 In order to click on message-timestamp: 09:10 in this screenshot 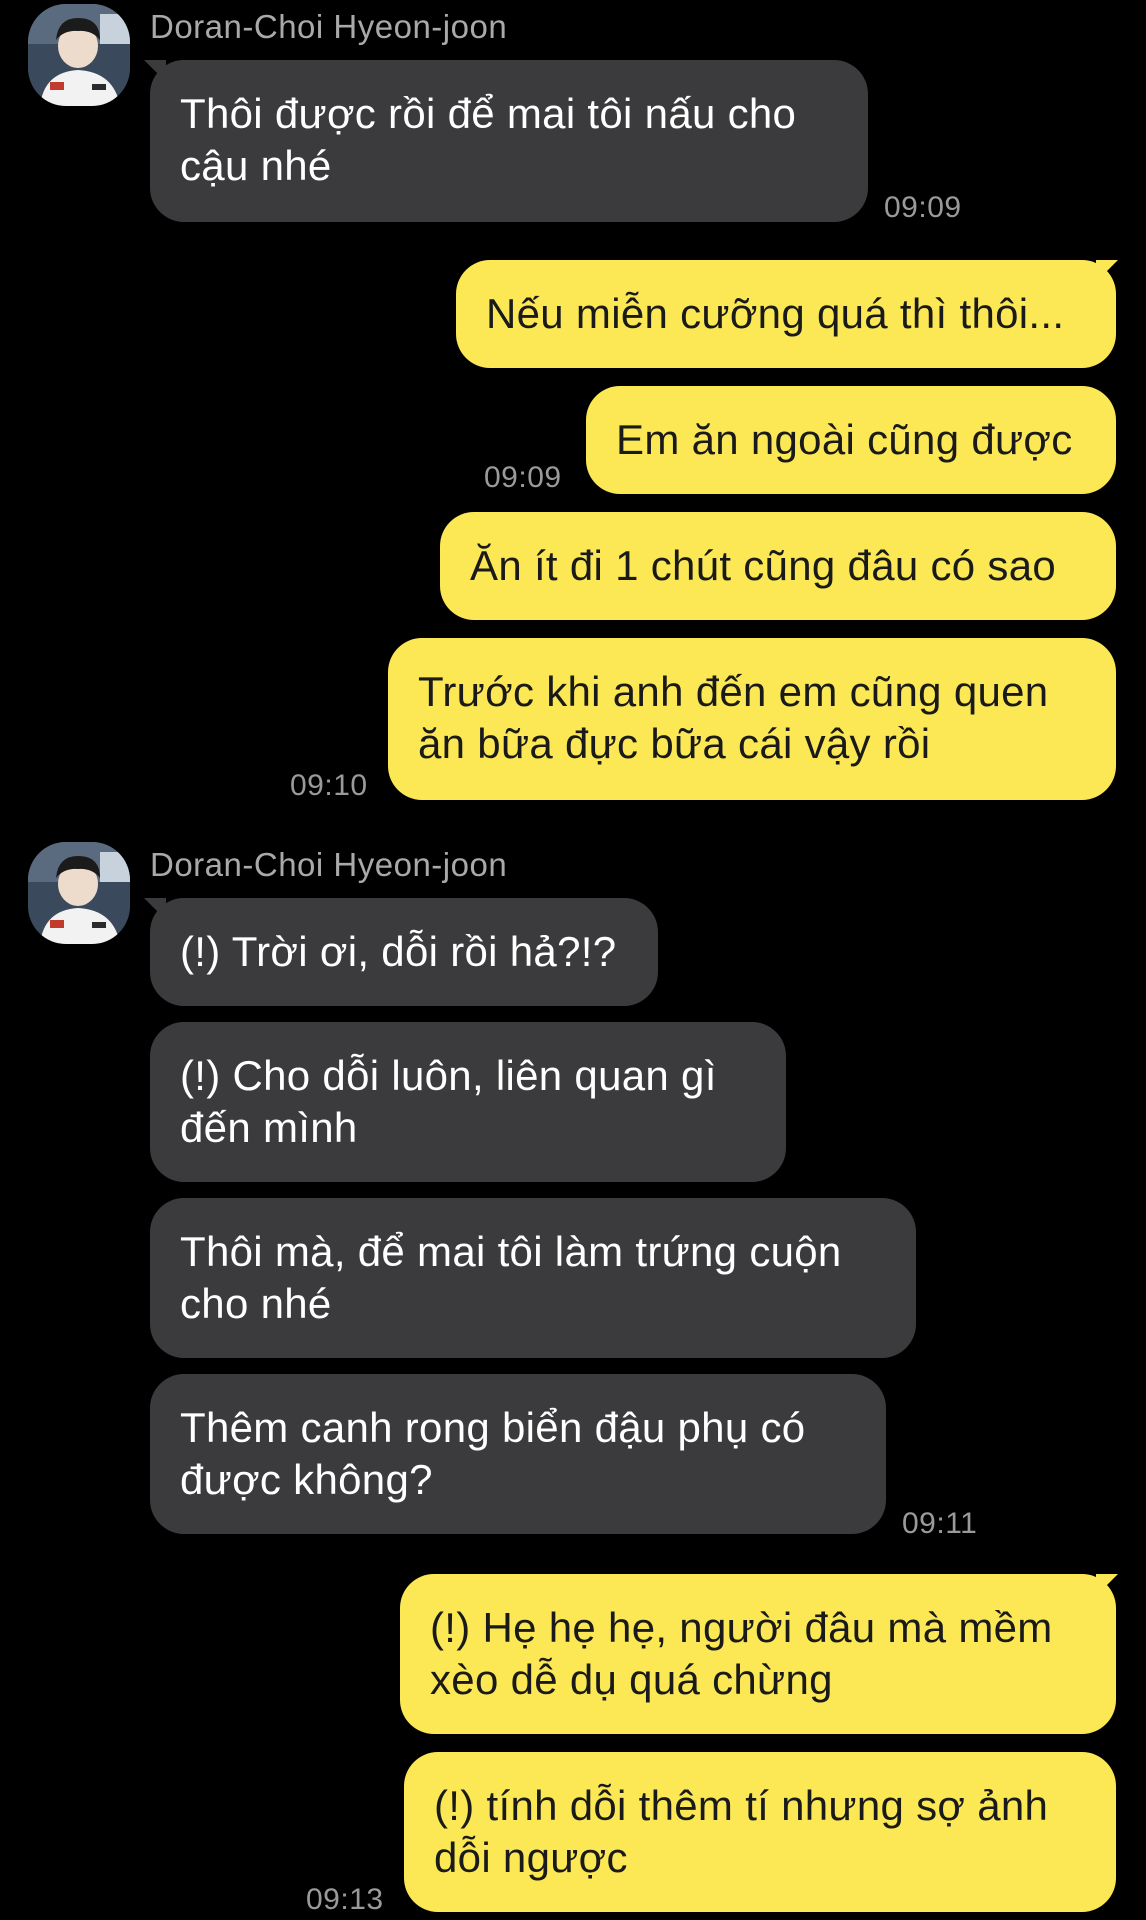, I will do `click(329, 785)`.